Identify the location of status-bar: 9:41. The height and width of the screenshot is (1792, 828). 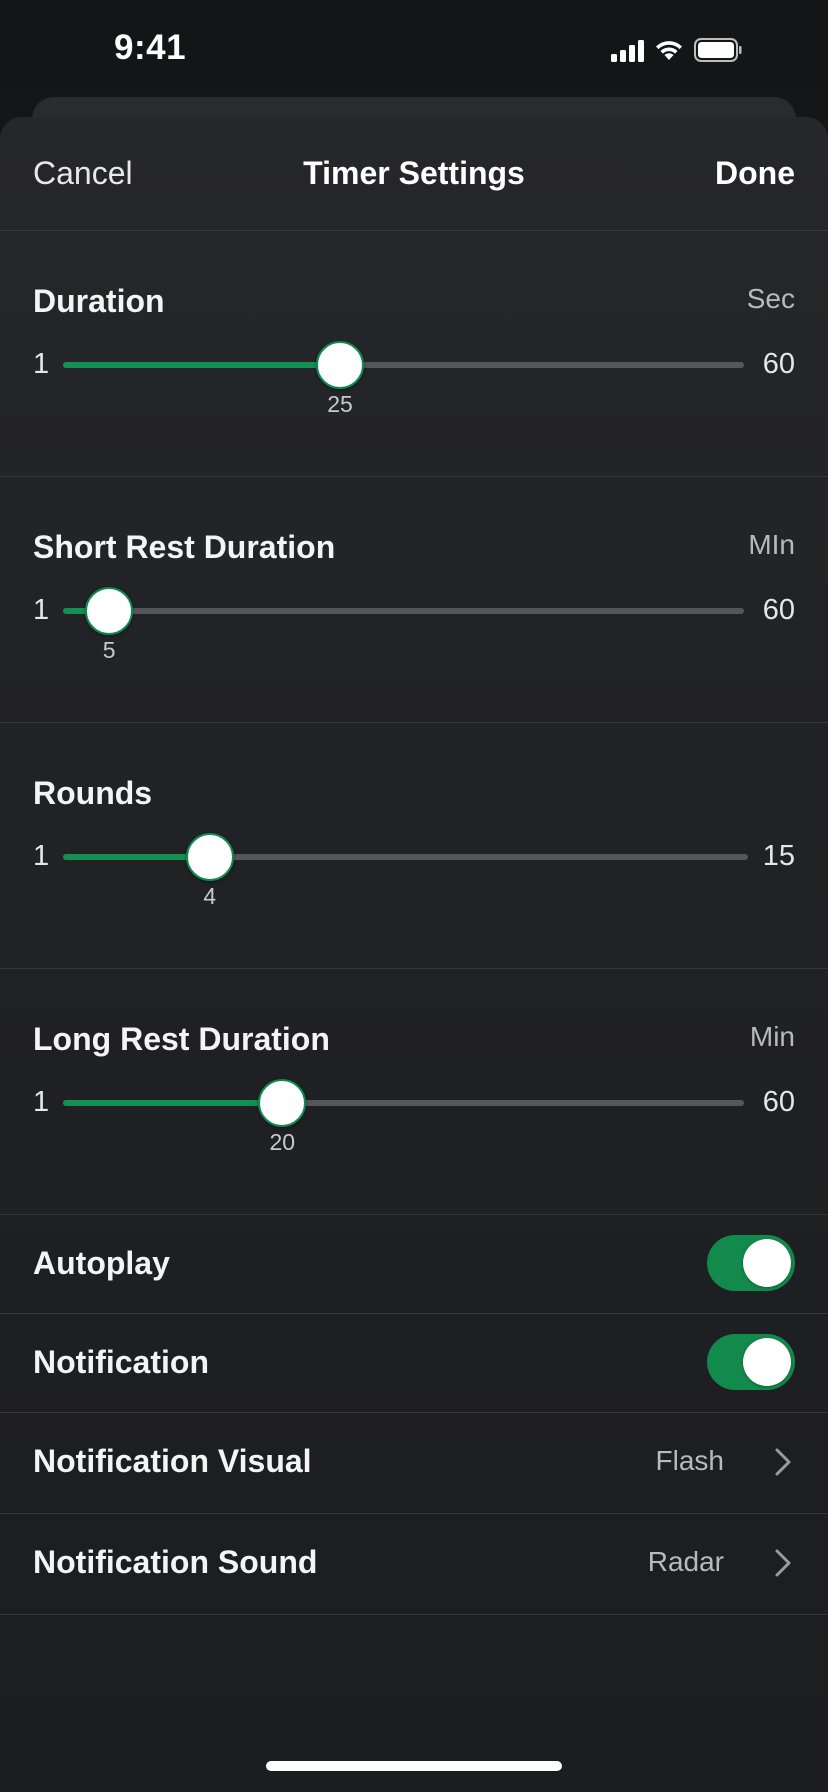
(414, 50).